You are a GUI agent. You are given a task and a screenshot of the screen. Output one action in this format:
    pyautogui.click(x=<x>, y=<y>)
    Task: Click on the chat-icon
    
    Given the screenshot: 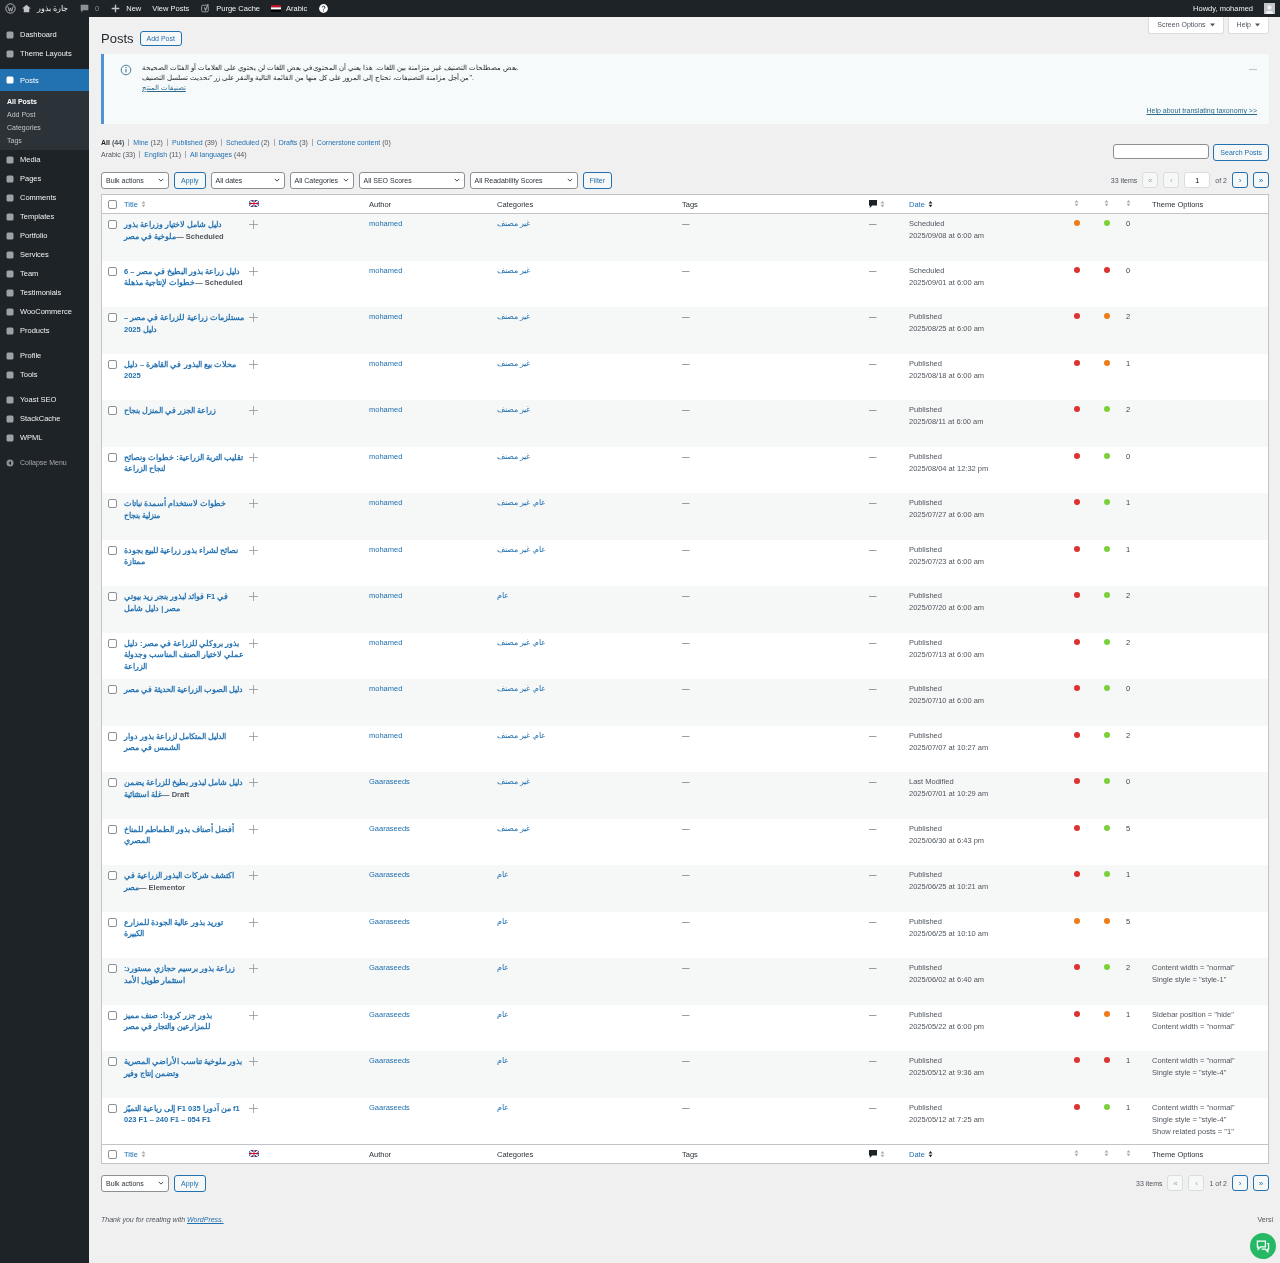 What is the action you would take?
    pyautogui.click(x=1263, y=1246)
    